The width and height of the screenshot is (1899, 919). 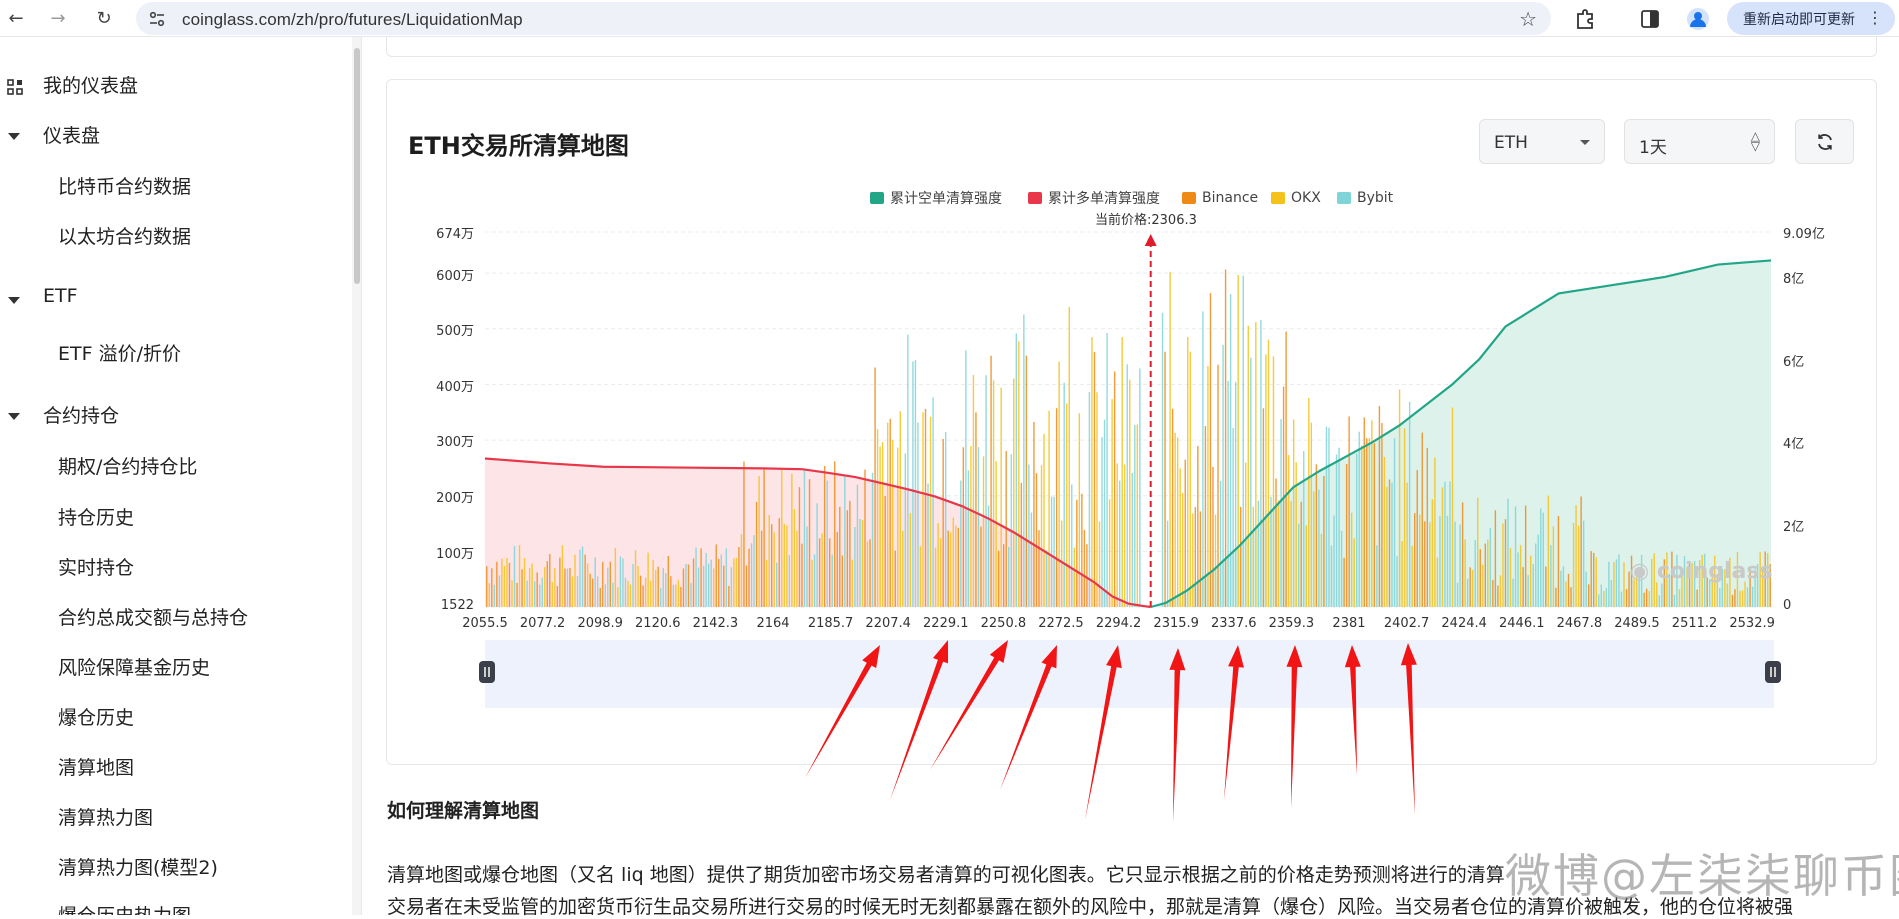 I want to click on x-axis-tick: 2120.6, so click(x=658, y=623).